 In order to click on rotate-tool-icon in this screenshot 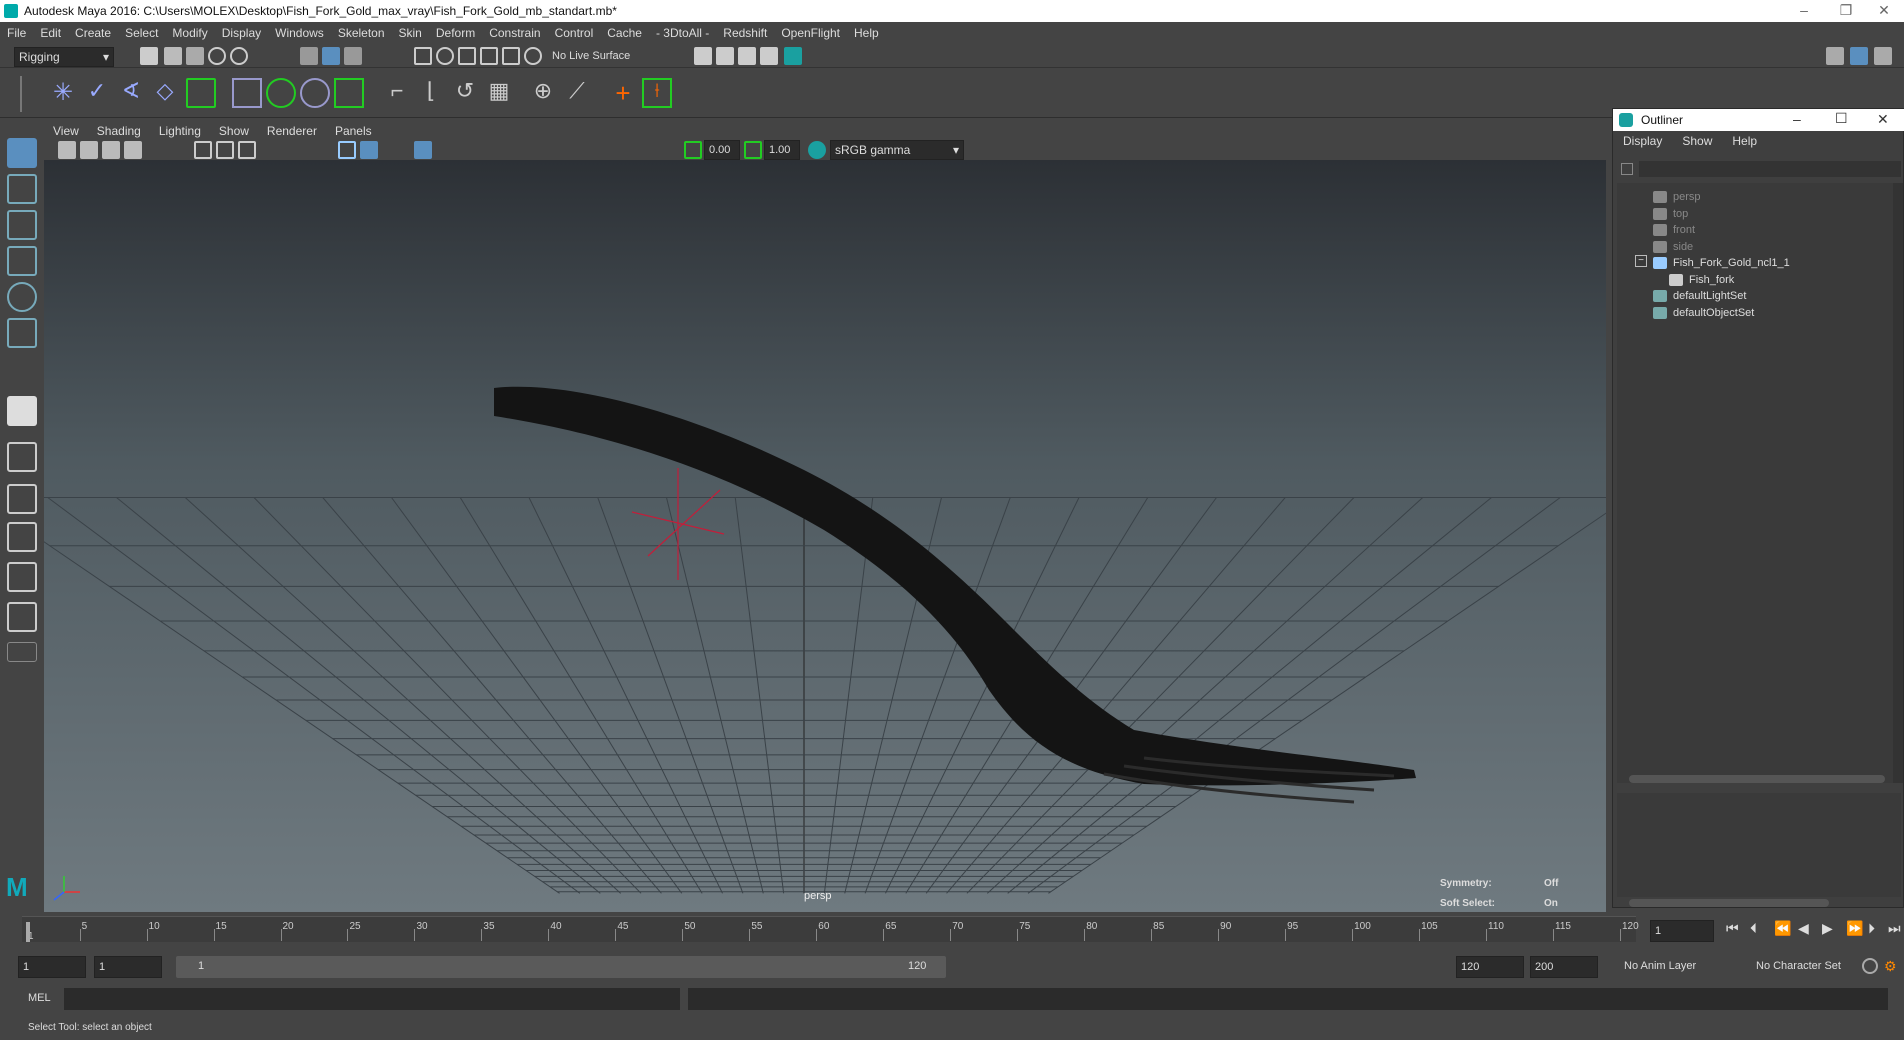, I will do `click(22, 297)`.